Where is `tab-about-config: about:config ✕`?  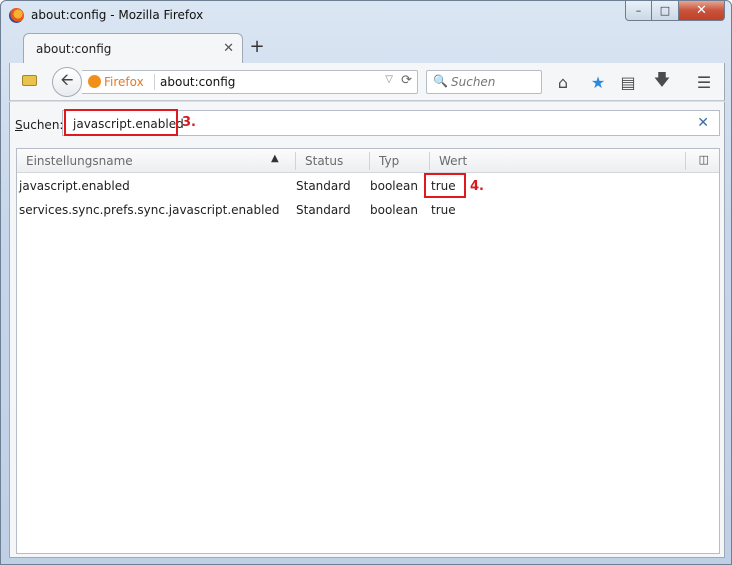
tab-about-config: about:config ✕ is located at coordinates (133, 48).